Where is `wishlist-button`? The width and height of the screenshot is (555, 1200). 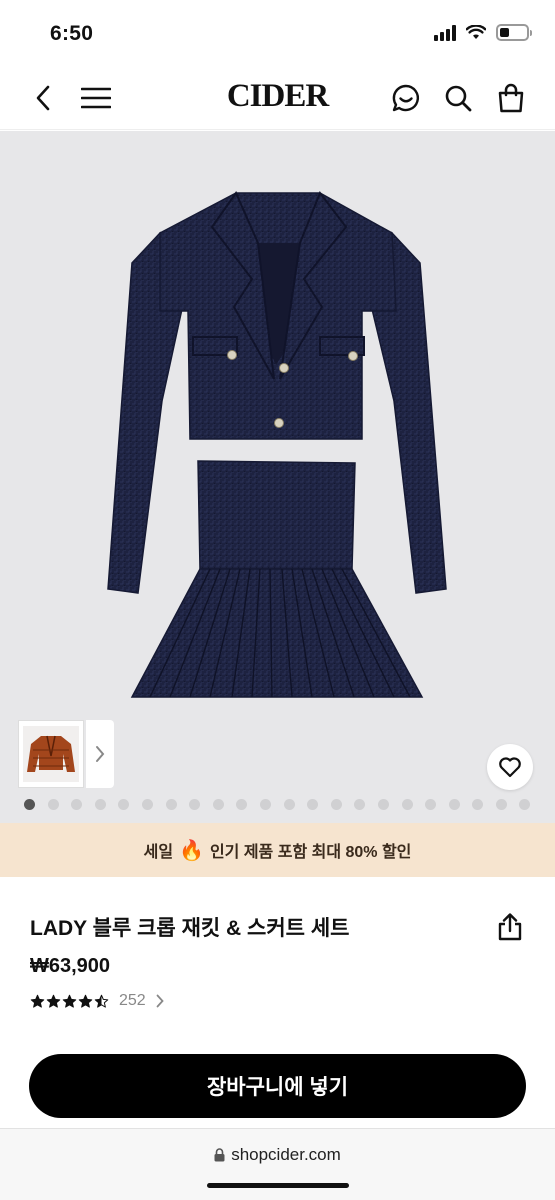 wishlist-button is located at coordinates (510, 767).